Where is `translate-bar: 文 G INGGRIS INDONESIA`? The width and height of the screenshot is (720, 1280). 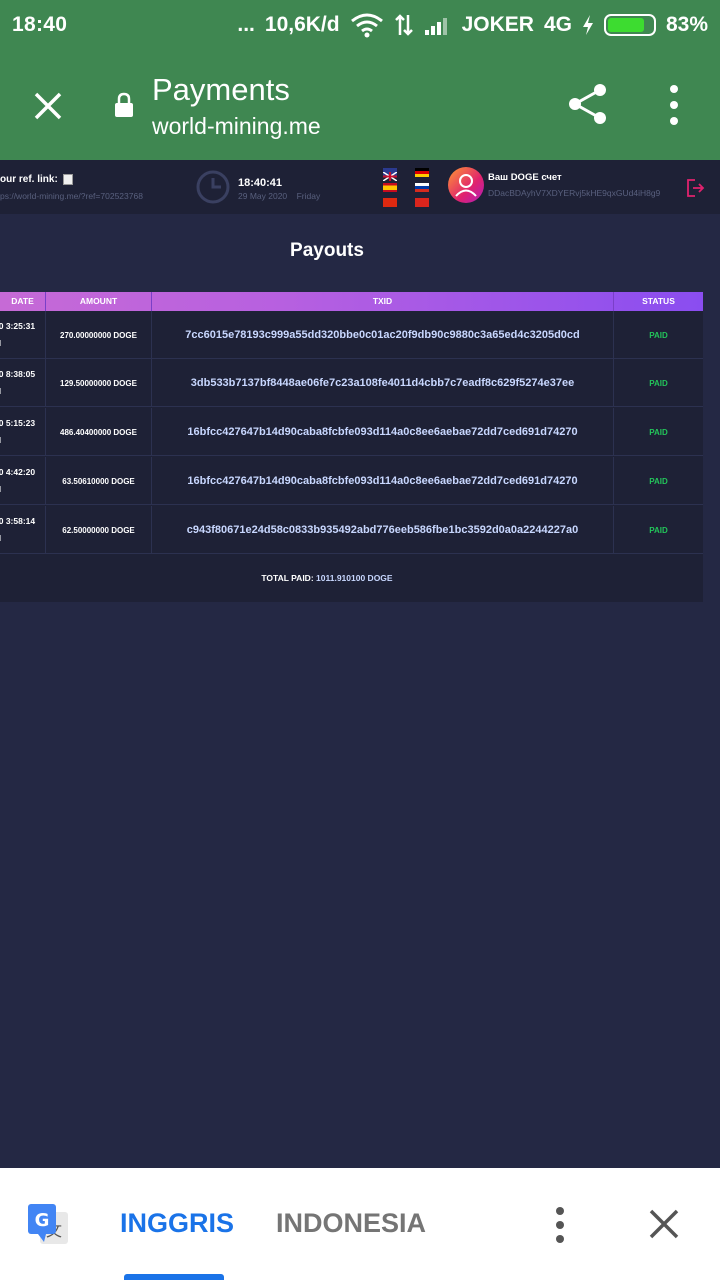
translate-bar: 文 G INGGRIS INDONESIA is located at coordinates (360, 1224).